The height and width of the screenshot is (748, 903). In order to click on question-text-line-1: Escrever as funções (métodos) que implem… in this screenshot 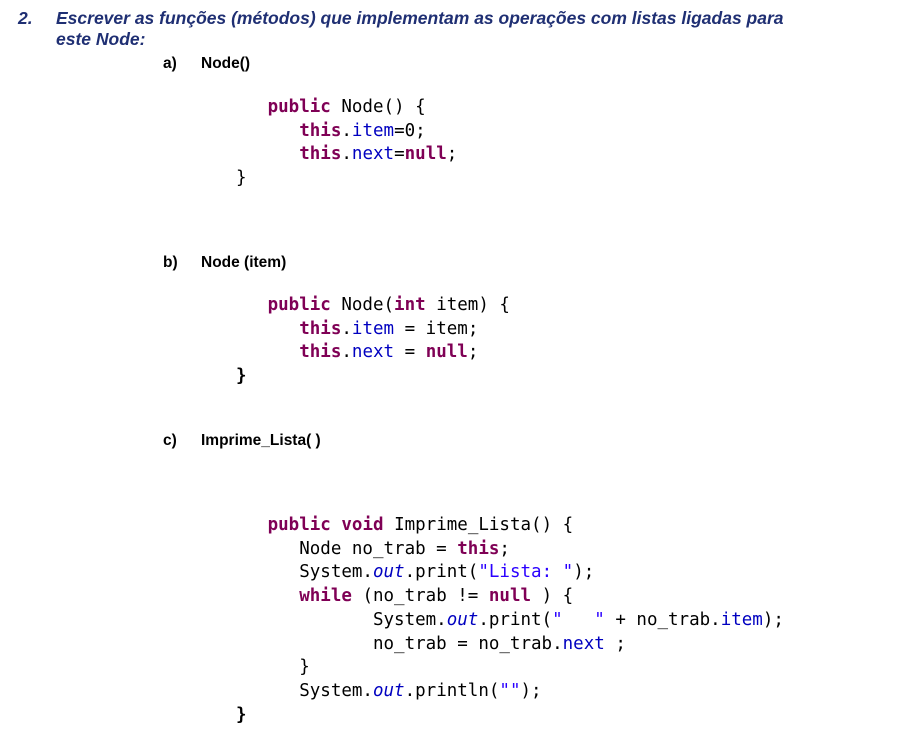, I will do `click(420, 18)`.